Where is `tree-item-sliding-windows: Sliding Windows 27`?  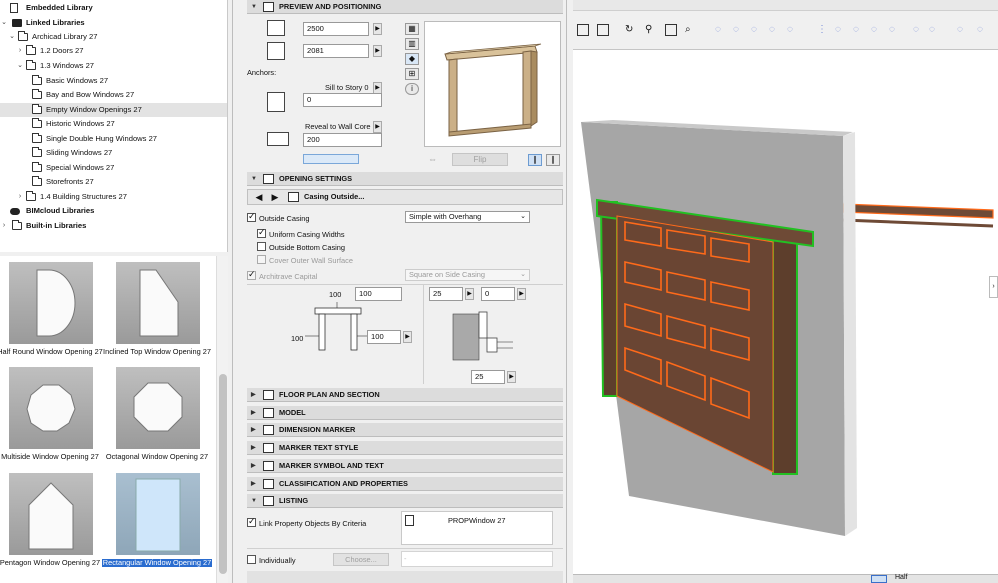 tree-item-sliding-windows: Sliding Windows 27 is located at coordinates (114, 153).